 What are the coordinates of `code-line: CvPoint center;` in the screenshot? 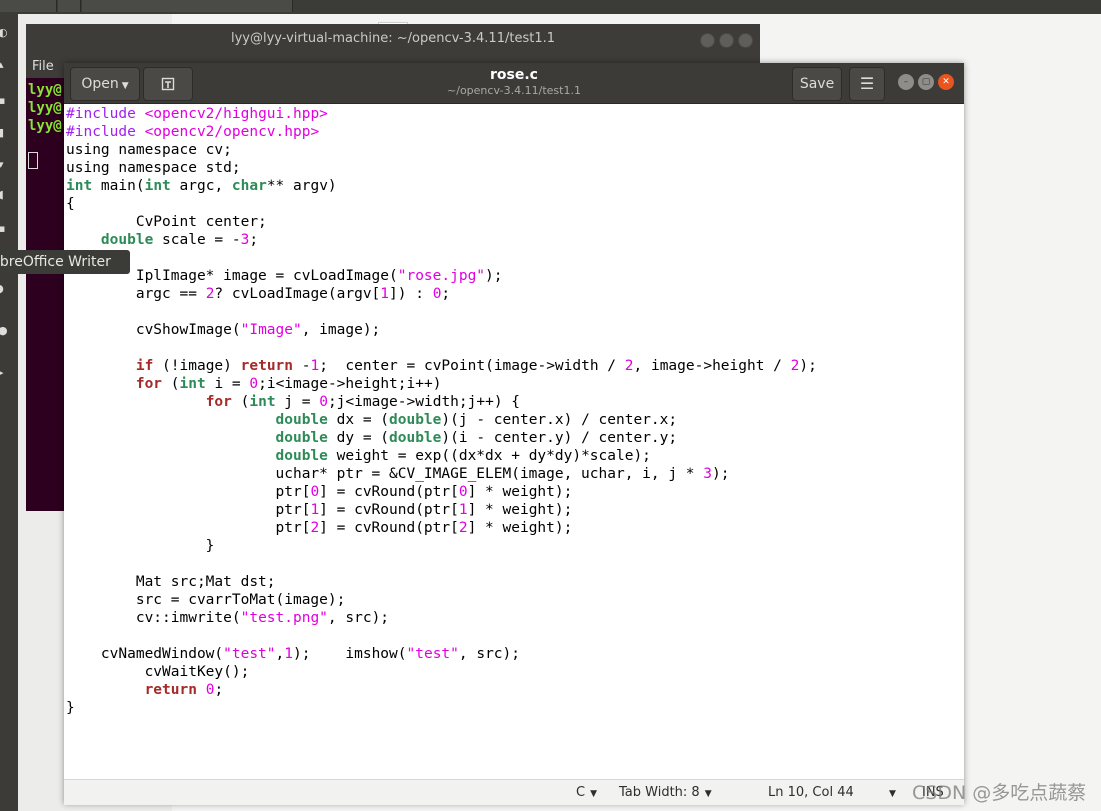 It's located at (441, 222).